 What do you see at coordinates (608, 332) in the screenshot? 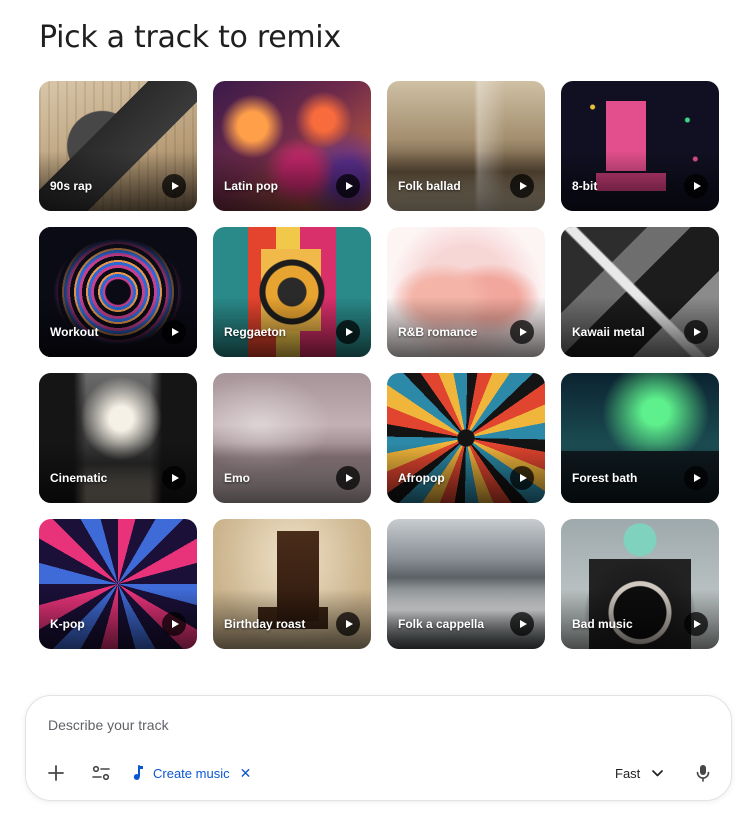
I see `track-label: Kawaii metal` at bounding box center [608, 332].